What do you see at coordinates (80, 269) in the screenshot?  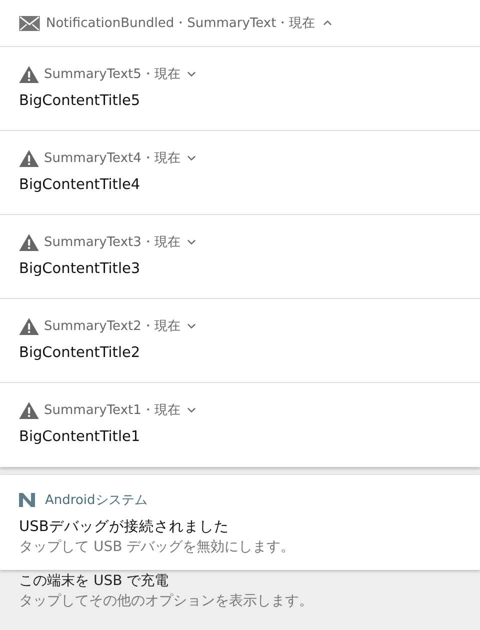 I see `notification-title: BigContentTitle3` at bounding box center [80, 269].